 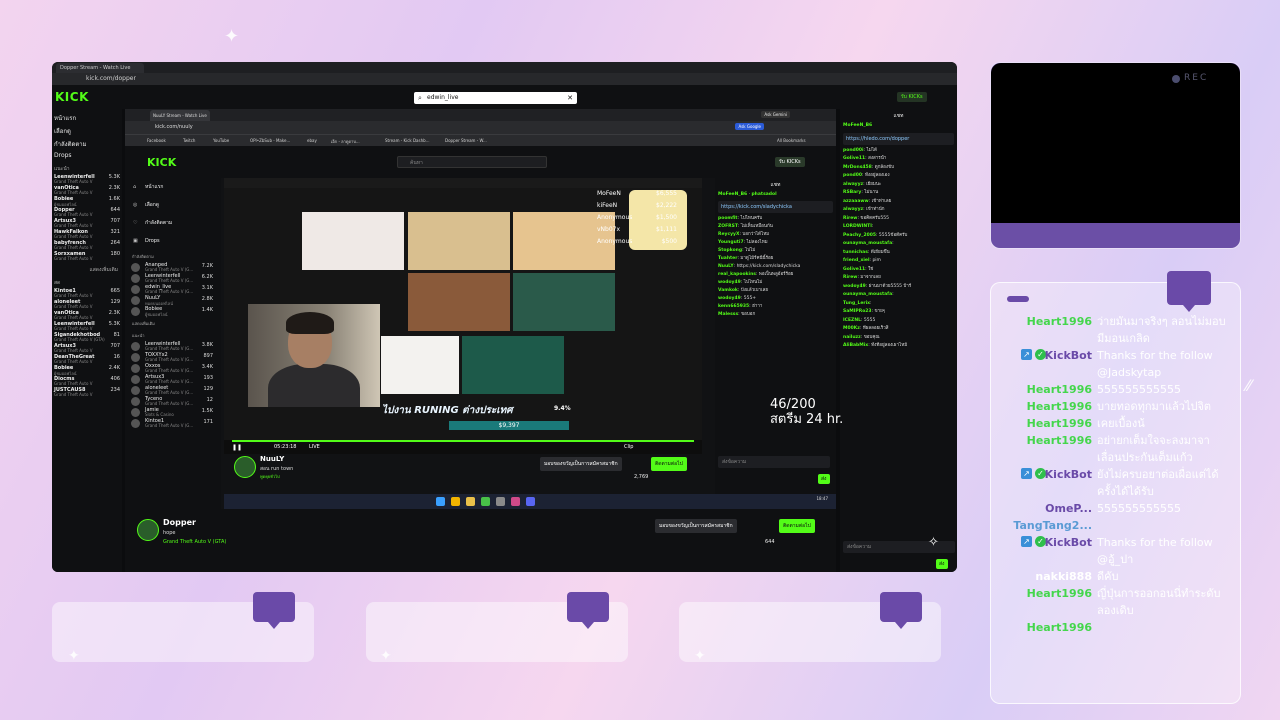 I want to click on bookmark-item: Twitch, so click(x=189, y=140).